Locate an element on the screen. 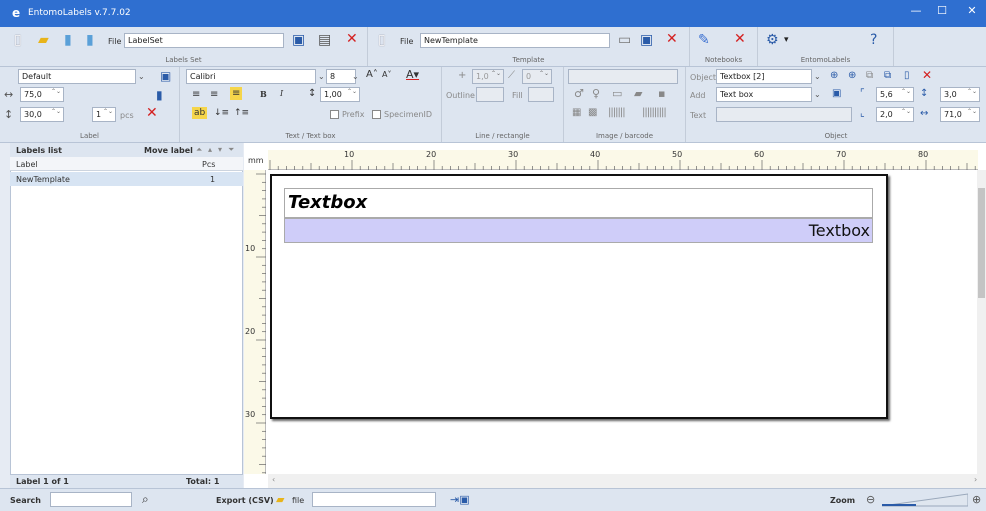 This screenshot has height=511, width=986. scroll-left-icon: ‹ is located at coordinates (273, 479).